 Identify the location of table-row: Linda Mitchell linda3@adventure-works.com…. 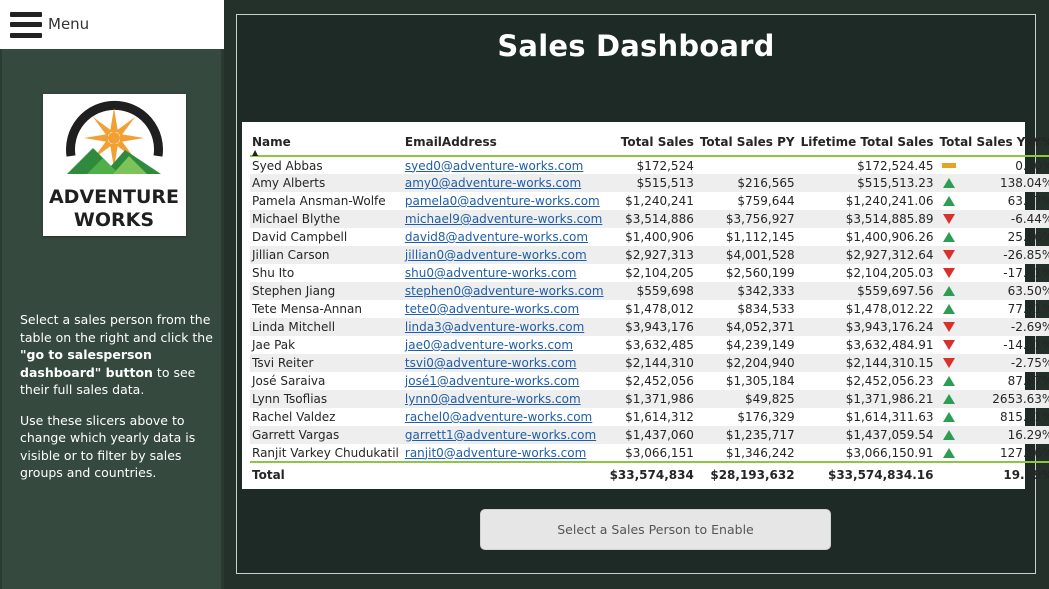
(649, 327).